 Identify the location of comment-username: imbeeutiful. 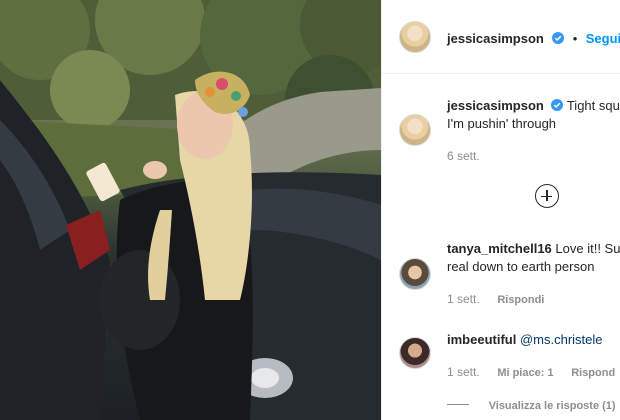
(481, 339).